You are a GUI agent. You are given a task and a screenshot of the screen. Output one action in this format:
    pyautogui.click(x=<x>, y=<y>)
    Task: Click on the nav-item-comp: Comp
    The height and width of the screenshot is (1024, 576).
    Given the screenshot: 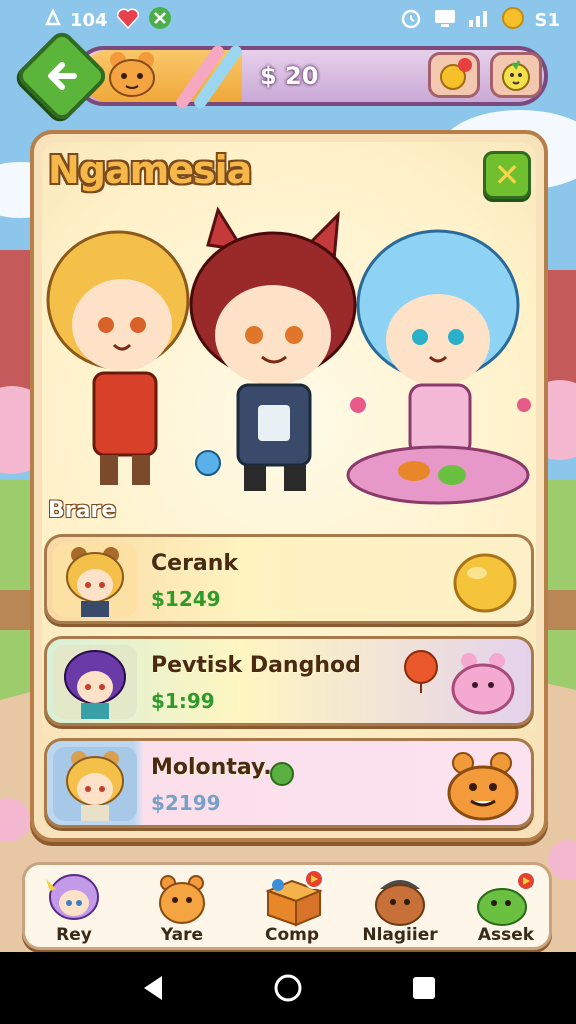 What is the action you would take?
    pyautogui.click(x=292, y=907)
    